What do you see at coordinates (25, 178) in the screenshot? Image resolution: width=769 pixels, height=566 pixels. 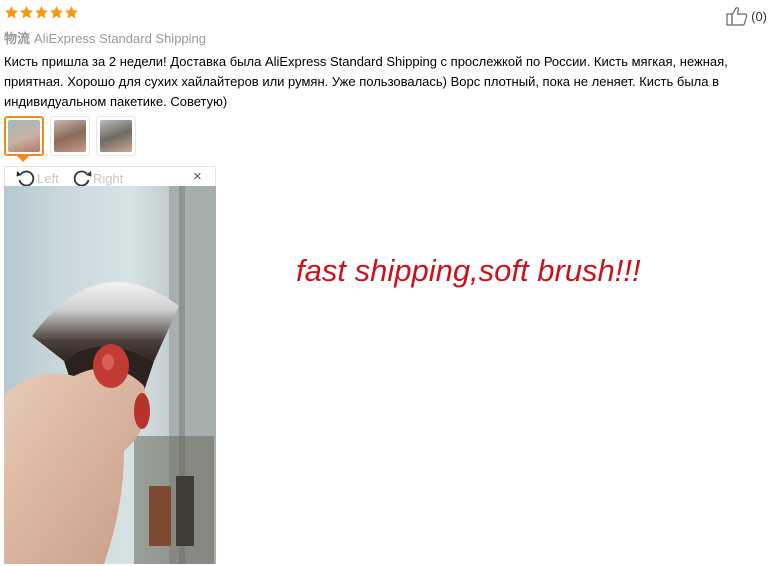 I see `rotate-left-icon` at bounding box center [25, 178].